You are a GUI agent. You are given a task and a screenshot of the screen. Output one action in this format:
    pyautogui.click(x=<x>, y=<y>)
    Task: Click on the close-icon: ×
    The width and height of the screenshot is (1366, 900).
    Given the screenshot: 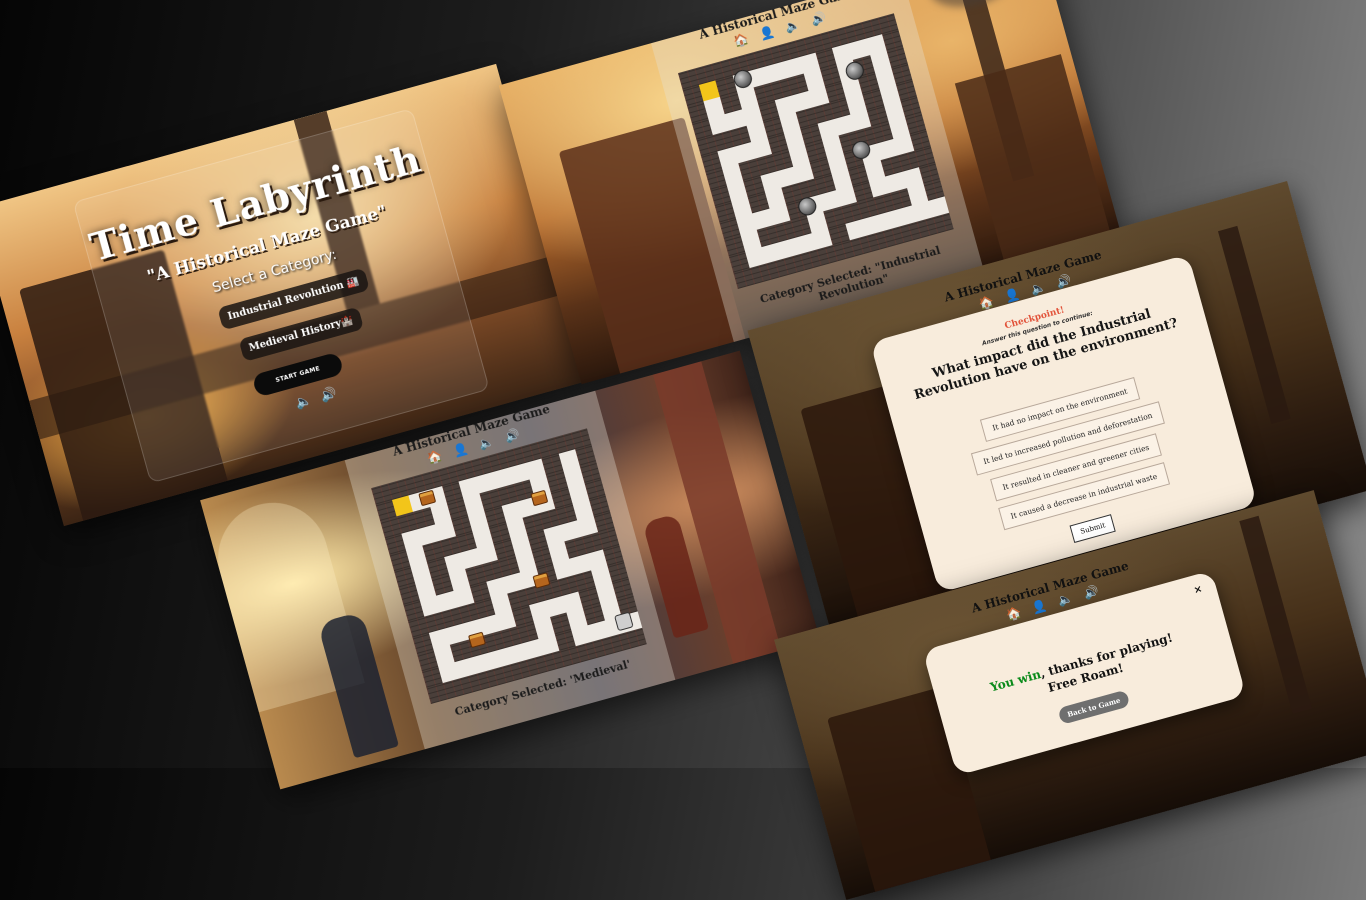 What is the action you would take?
    pyautogui.click(x=1198, y=590)
    